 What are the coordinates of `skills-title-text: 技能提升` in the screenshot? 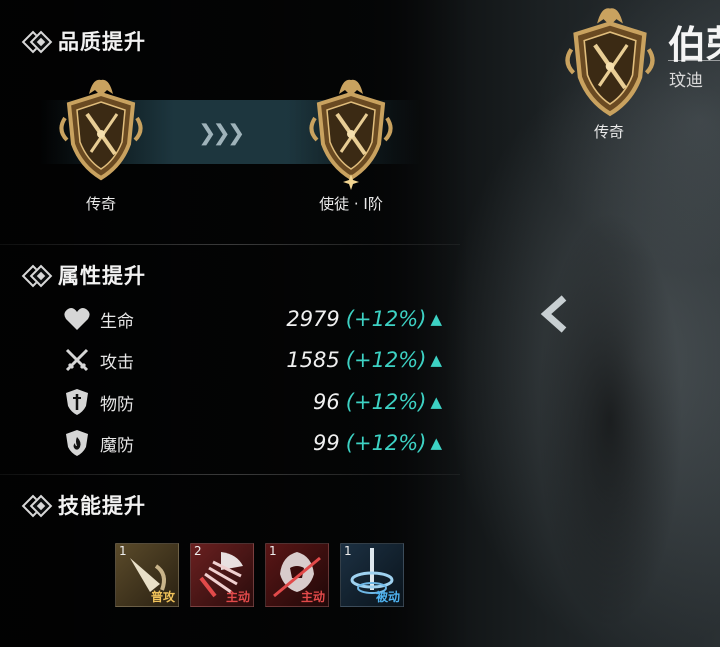 It's located at (102, 505).